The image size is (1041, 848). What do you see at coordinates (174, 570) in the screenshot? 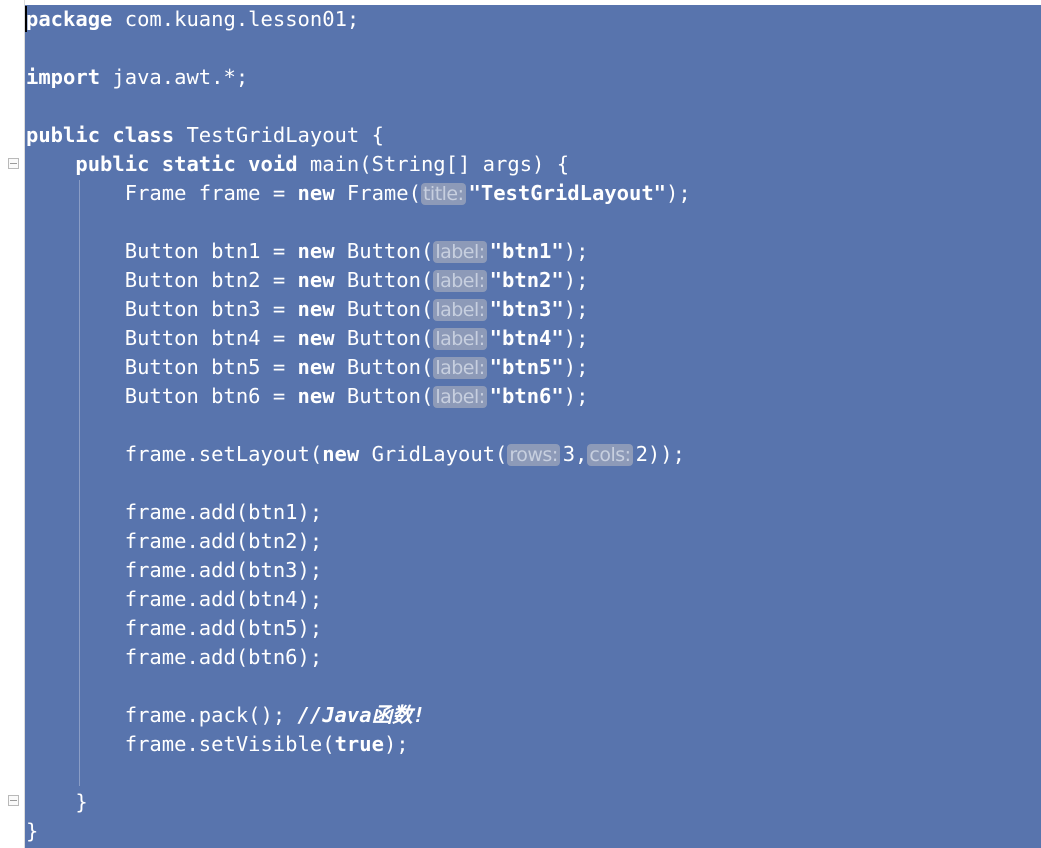
I see `code-token: frame.add(btn3);` at bounding box center [174, 570].